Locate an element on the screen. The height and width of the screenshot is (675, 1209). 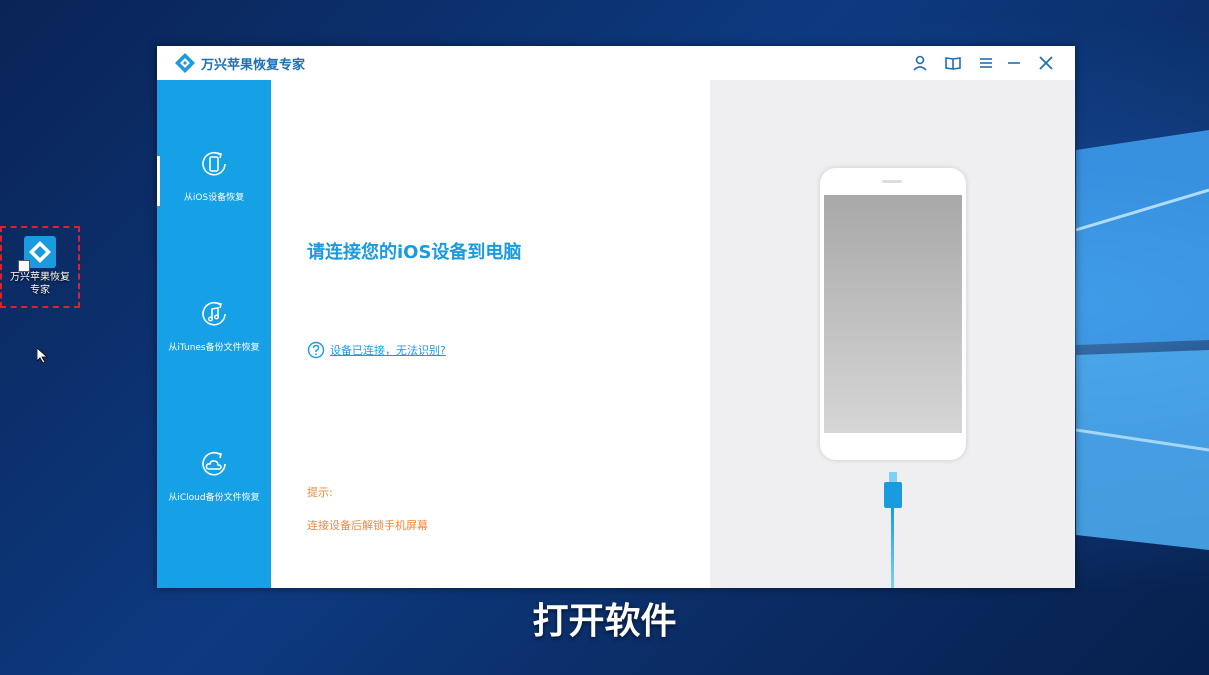
tip-title: 提示: is located at coordinates (320, 492).